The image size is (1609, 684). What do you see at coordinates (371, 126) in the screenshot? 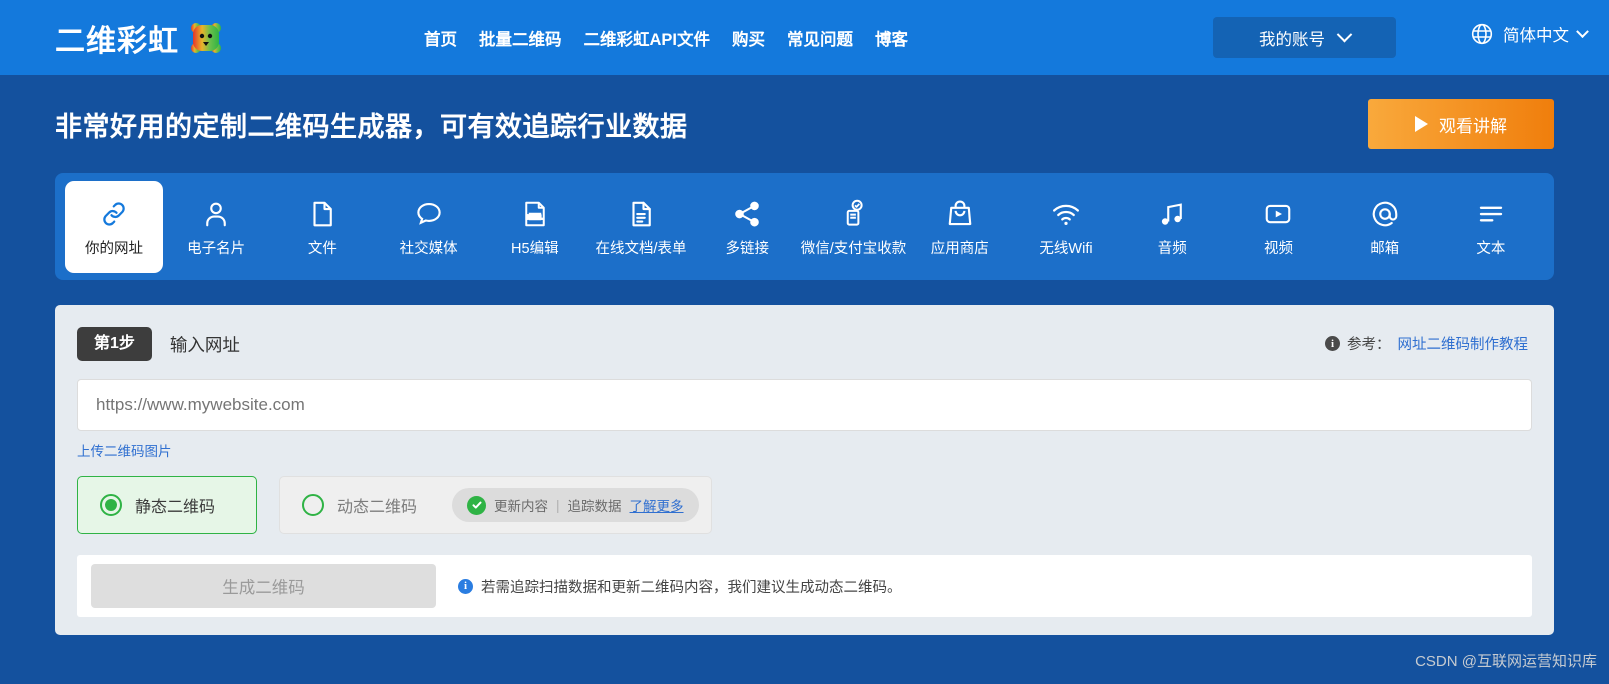
I see `hero-title: 非常好用的定制二维码生成器，可有效追踪行业数据` at bounding box center [371, 126].